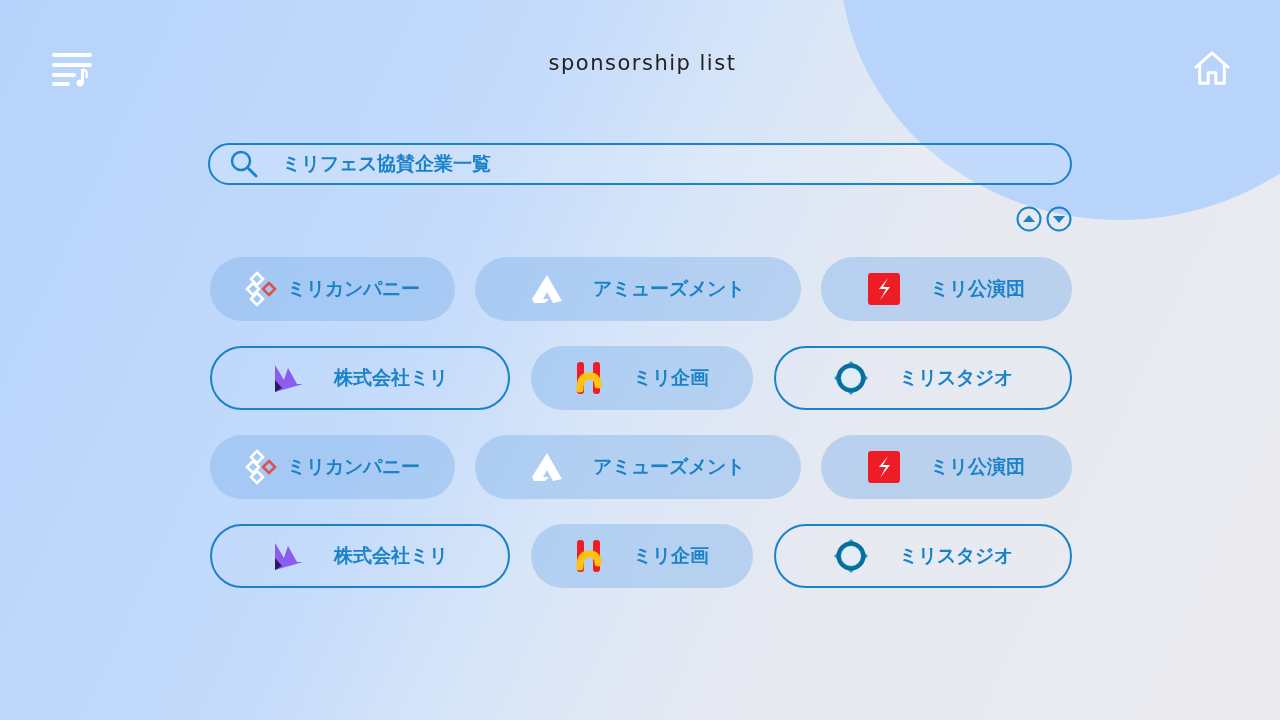  Describe the element at coordinates (1029, 219) in the screenshot. I see `scroll-up-button` at that location.